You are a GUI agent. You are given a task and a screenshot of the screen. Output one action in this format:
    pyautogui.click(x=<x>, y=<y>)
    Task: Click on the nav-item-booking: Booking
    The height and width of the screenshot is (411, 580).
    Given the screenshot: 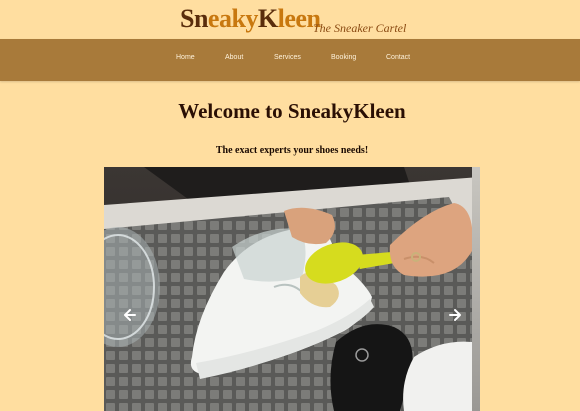 What is the action you would take?
    pyautogui.click(x=343, y=57)
    